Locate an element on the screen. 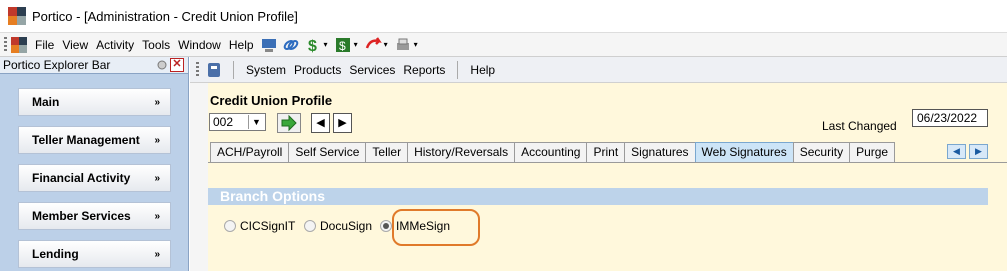 This screenshot has width=1007, height=271. radio-cicsignit: CICSignIT is located at coordinates (259, 226).